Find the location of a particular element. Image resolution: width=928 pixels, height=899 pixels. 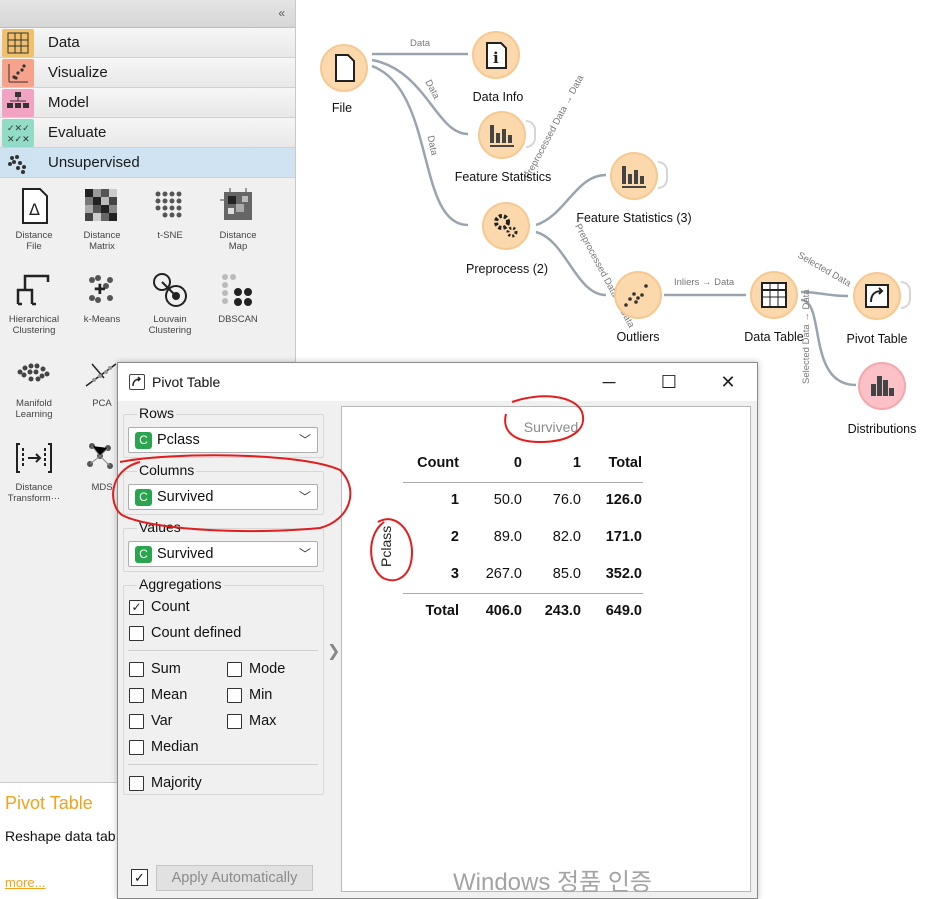

node-file is located at coordinates (344, 68).